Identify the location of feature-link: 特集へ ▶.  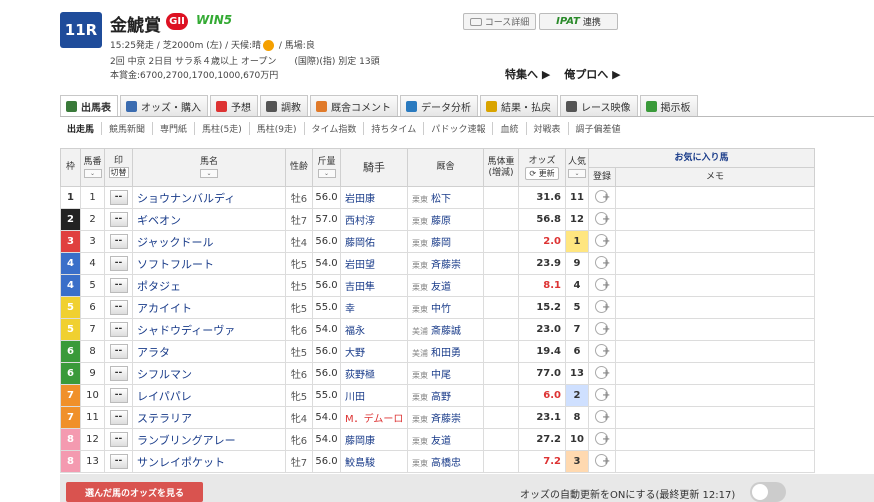
(527, 74).